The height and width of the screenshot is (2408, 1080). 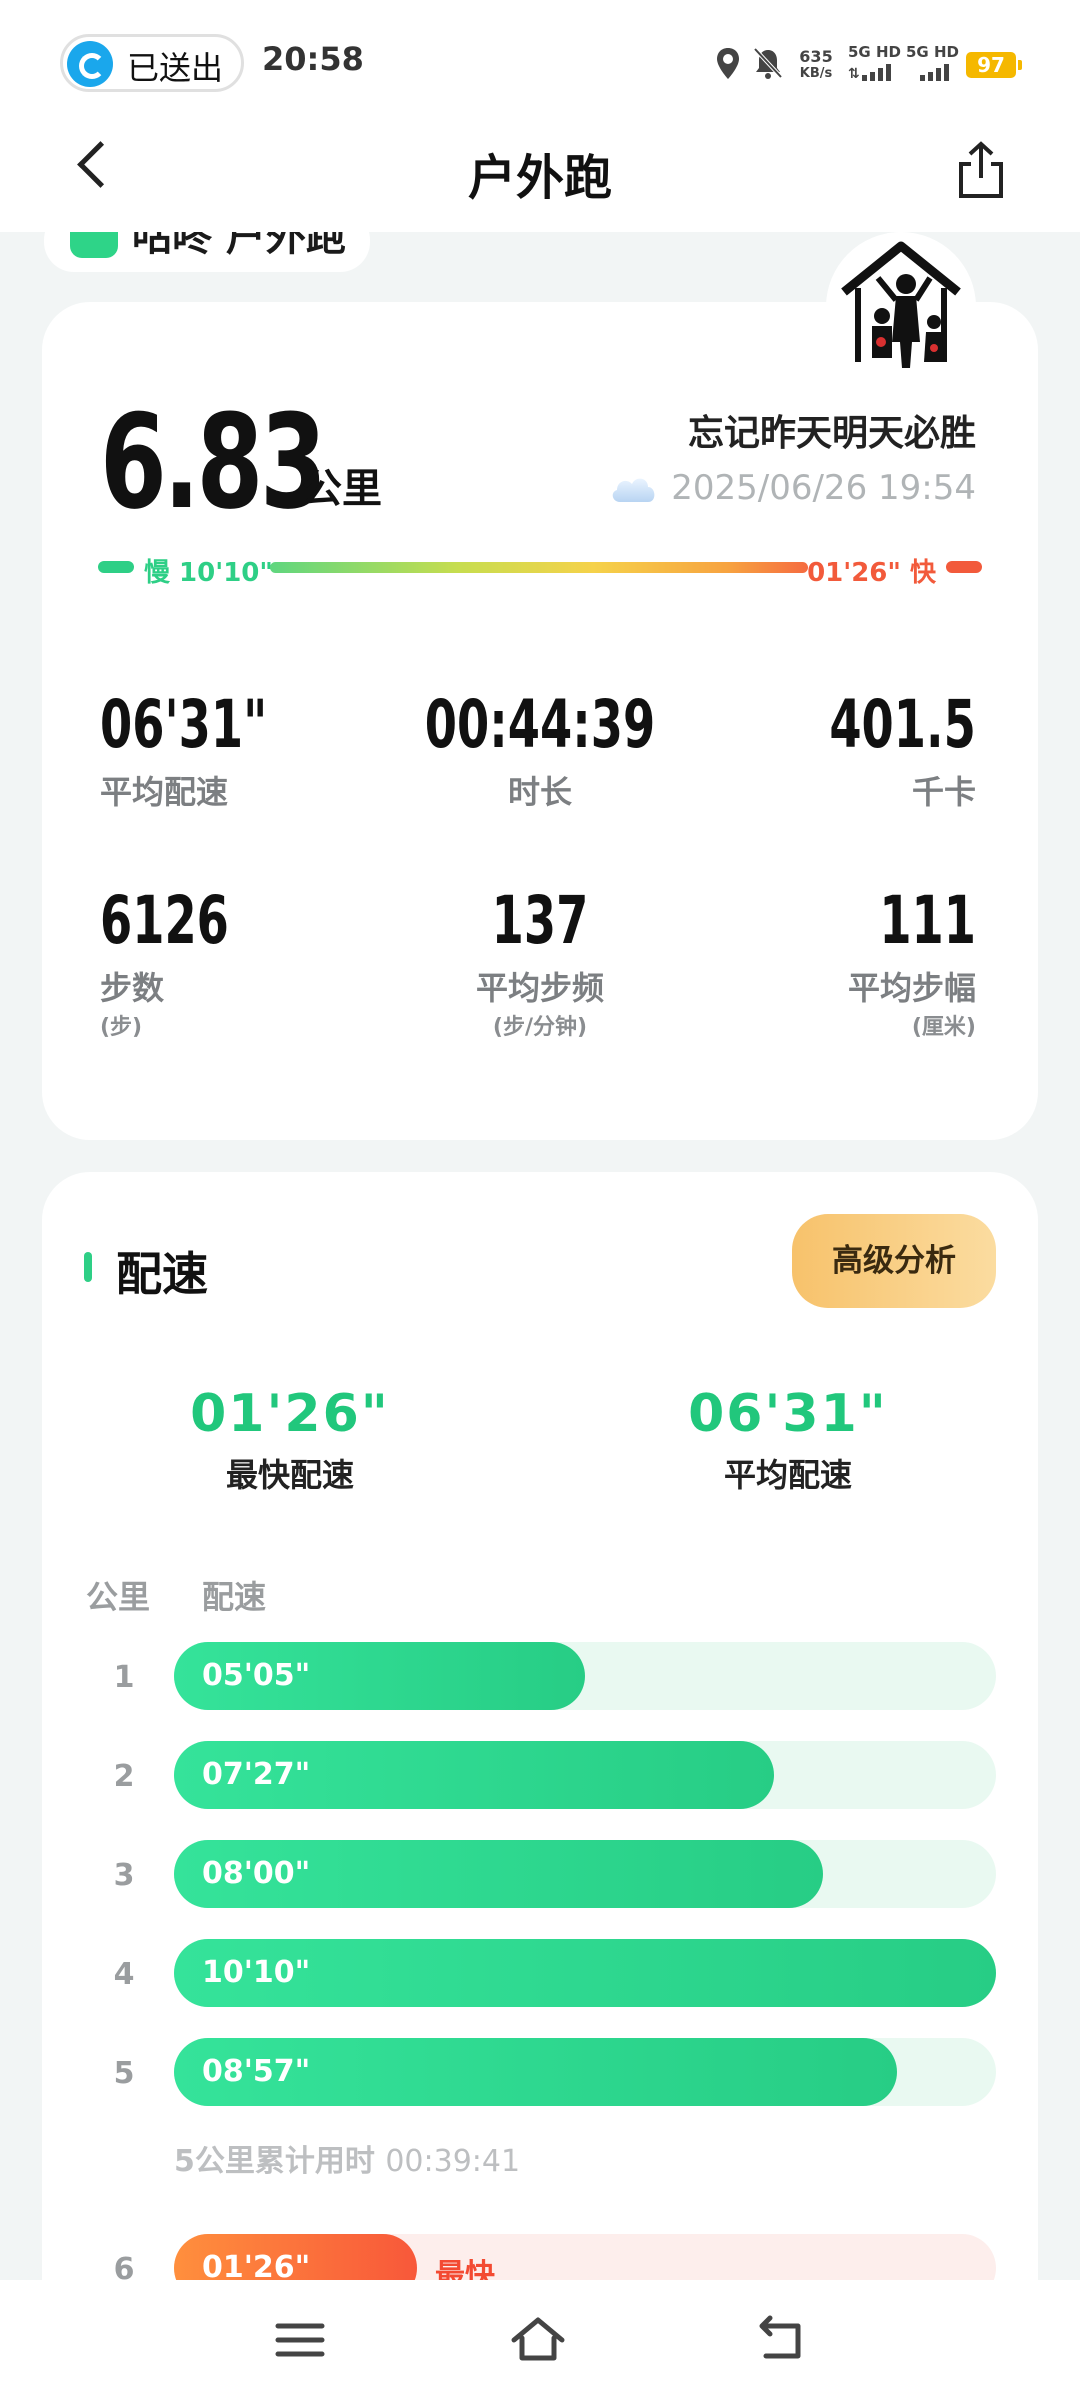 What do you see at coordinates (256, 1873) in the screenshot?
I see `pace-bar-value: 08'00"` at bounding box center [256, 1873].